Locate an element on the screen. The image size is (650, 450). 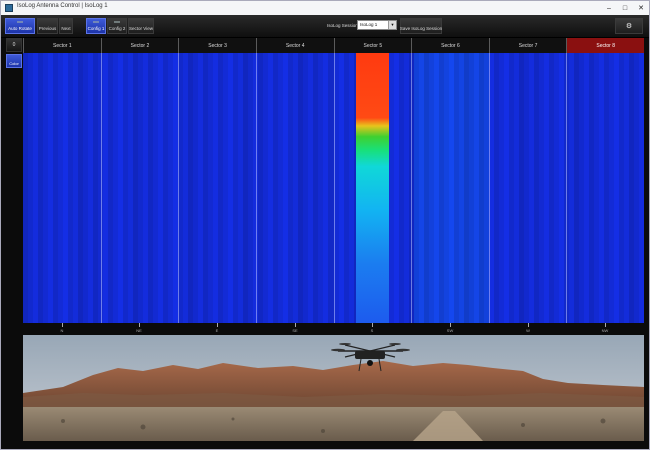
previous-button: Previous is located at coordinates (47, 26).